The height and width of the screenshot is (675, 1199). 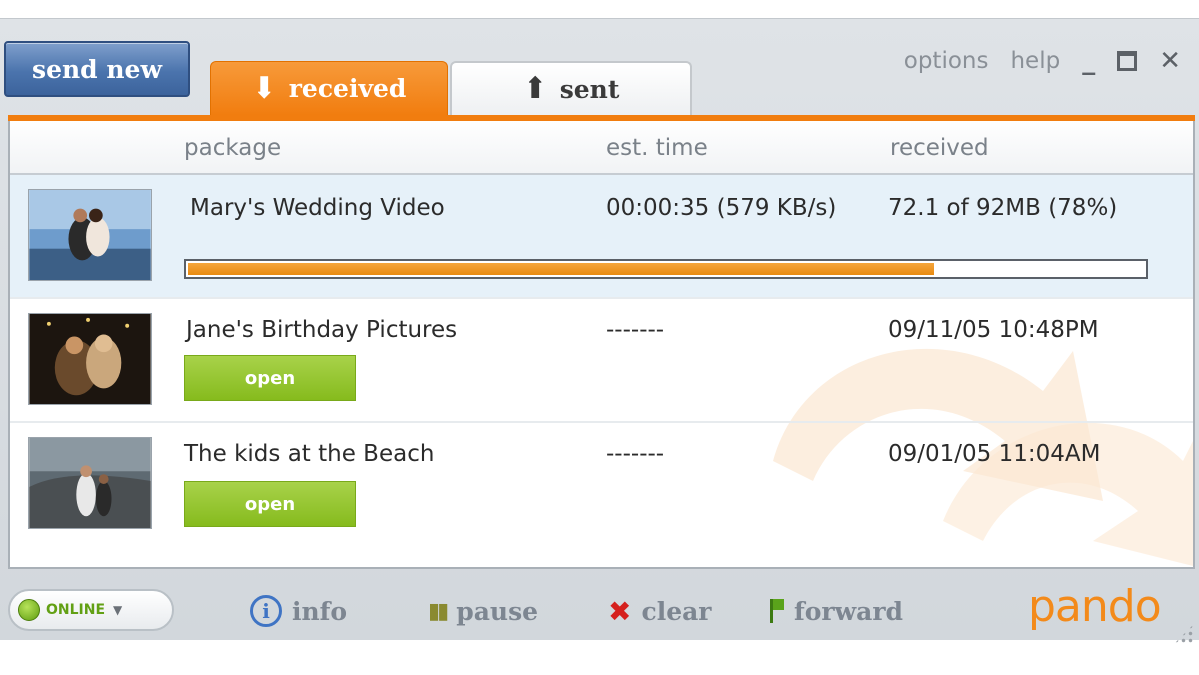 I want to click on clear-label: clear, so click(x=676, y=611).